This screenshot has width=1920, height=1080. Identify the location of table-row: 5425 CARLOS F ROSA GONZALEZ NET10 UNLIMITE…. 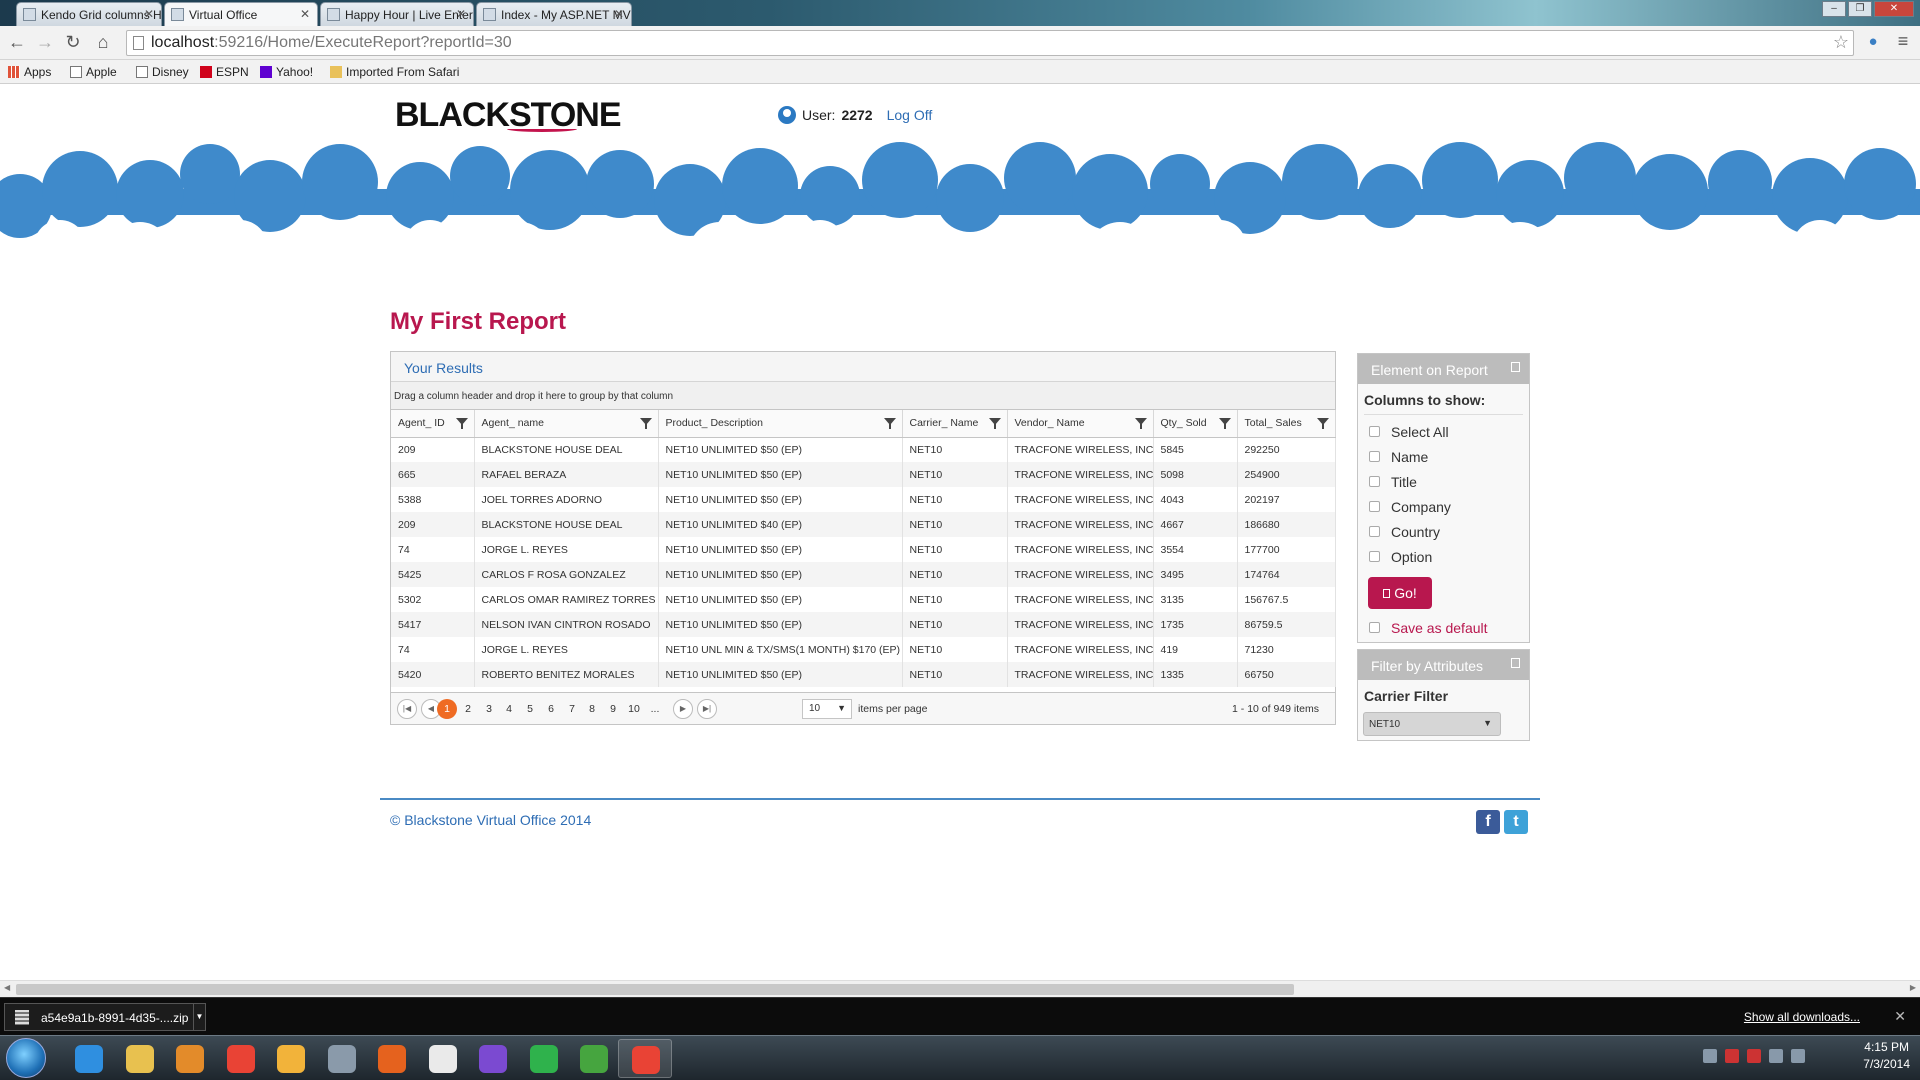
(863, 574).